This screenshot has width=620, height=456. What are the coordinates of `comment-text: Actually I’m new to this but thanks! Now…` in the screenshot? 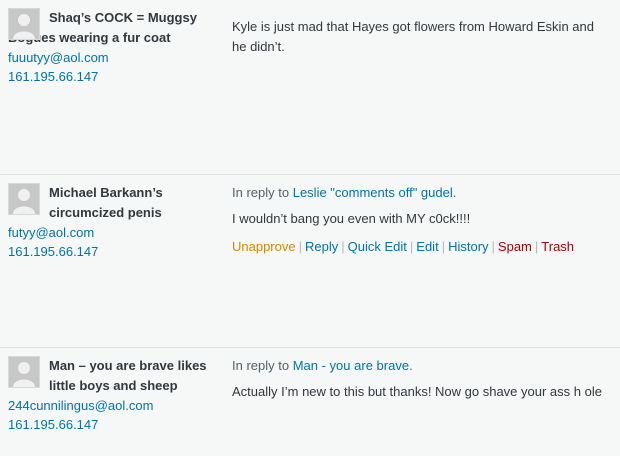 It's located at (417, 391).